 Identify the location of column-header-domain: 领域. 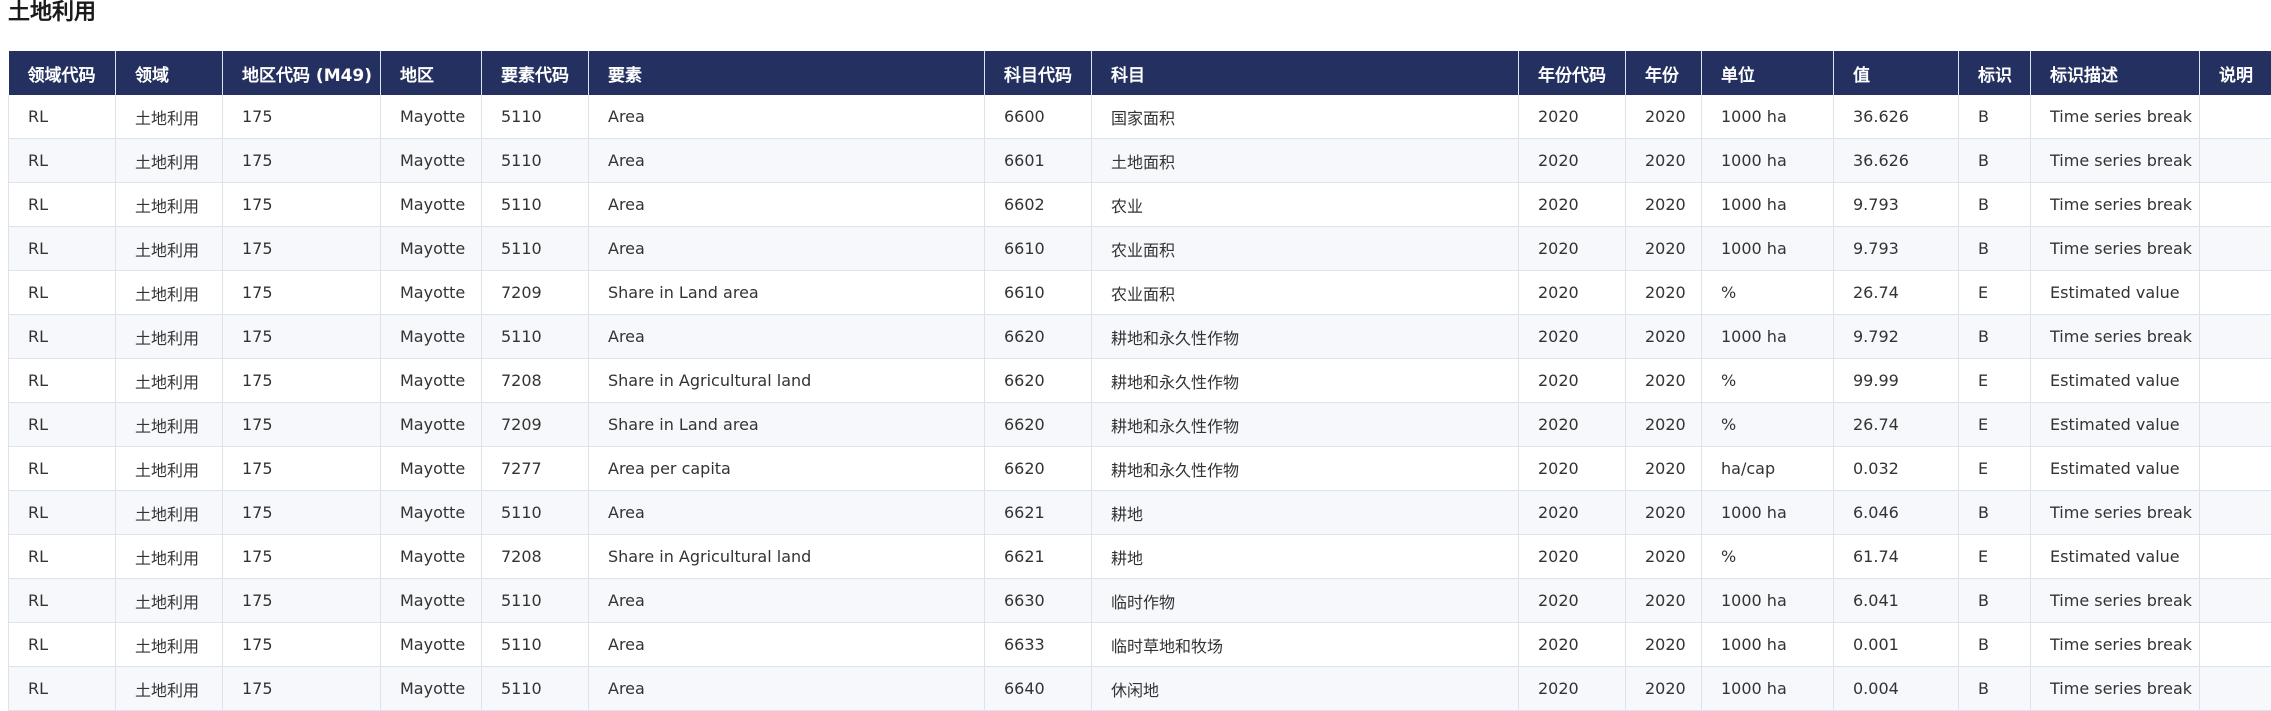
(169, 73).